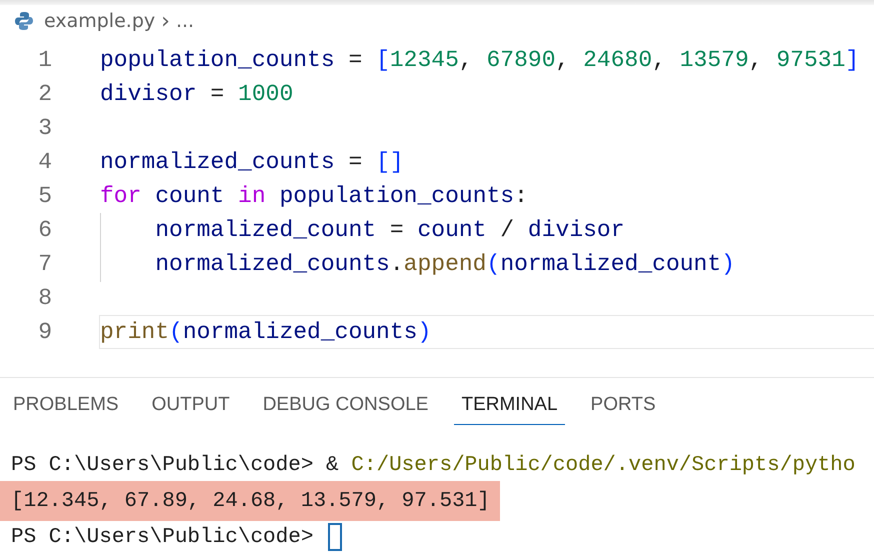 The height and width of the screenshot is (558, 874). What do you see at coordinates (66, 406) in the screenshot?
I see `panel-tab: PROBLEMS` at bounding box center [66, 406].